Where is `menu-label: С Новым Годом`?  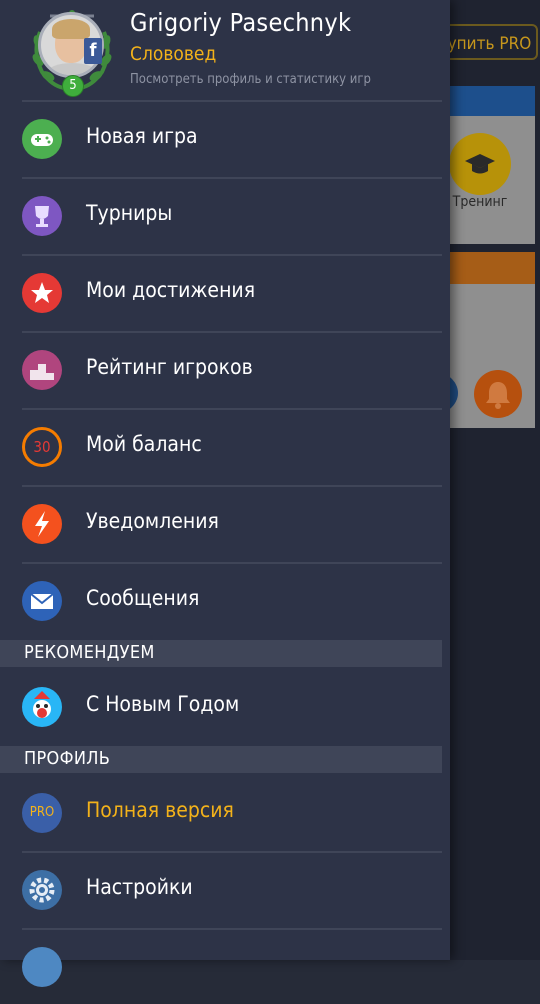
menu-label: С Новым Годом is located at coordinates (163, 704).